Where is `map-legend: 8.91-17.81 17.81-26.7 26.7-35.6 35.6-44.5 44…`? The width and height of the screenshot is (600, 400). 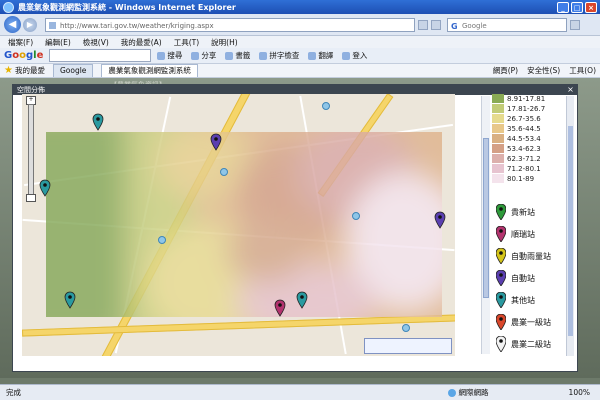 map-legend: 8.91-17.81 17.81-26.7 26.7-35.6 35.6-44.5 44… is located at coordinates (528, 227).